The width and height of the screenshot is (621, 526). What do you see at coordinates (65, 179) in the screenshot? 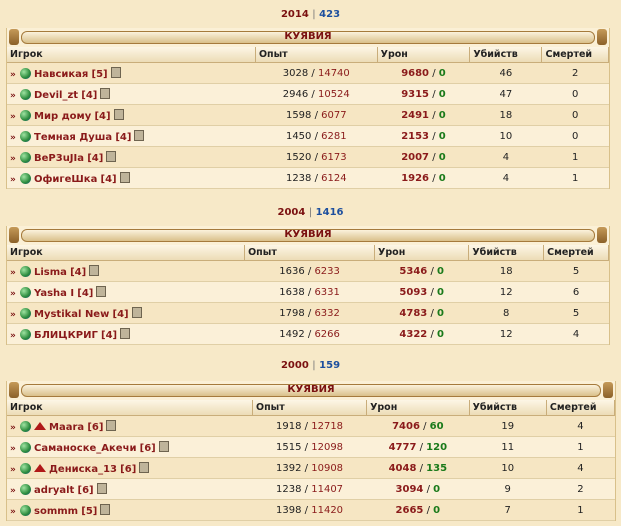
I see `player-name-link: ОфигеШка` at bounding box center [65, 179].